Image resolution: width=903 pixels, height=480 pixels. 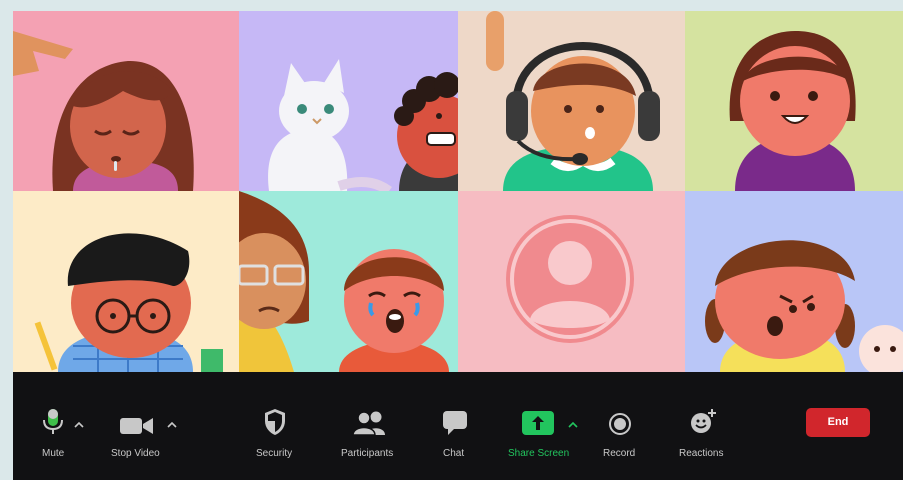 What do you see at coordinates (792, 111) in the screenshot?
I see `smiling-girl-avatar` at bounding box center [792, 111].